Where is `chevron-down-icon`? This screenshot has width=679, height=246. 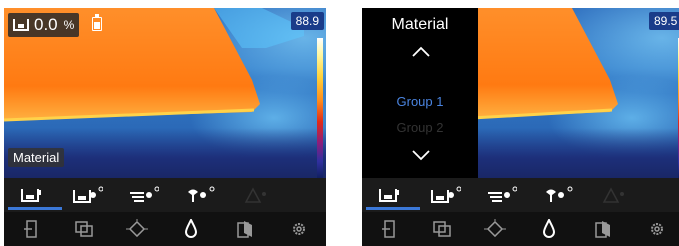
chevron-down-icon is located at coordinates (421, 155).